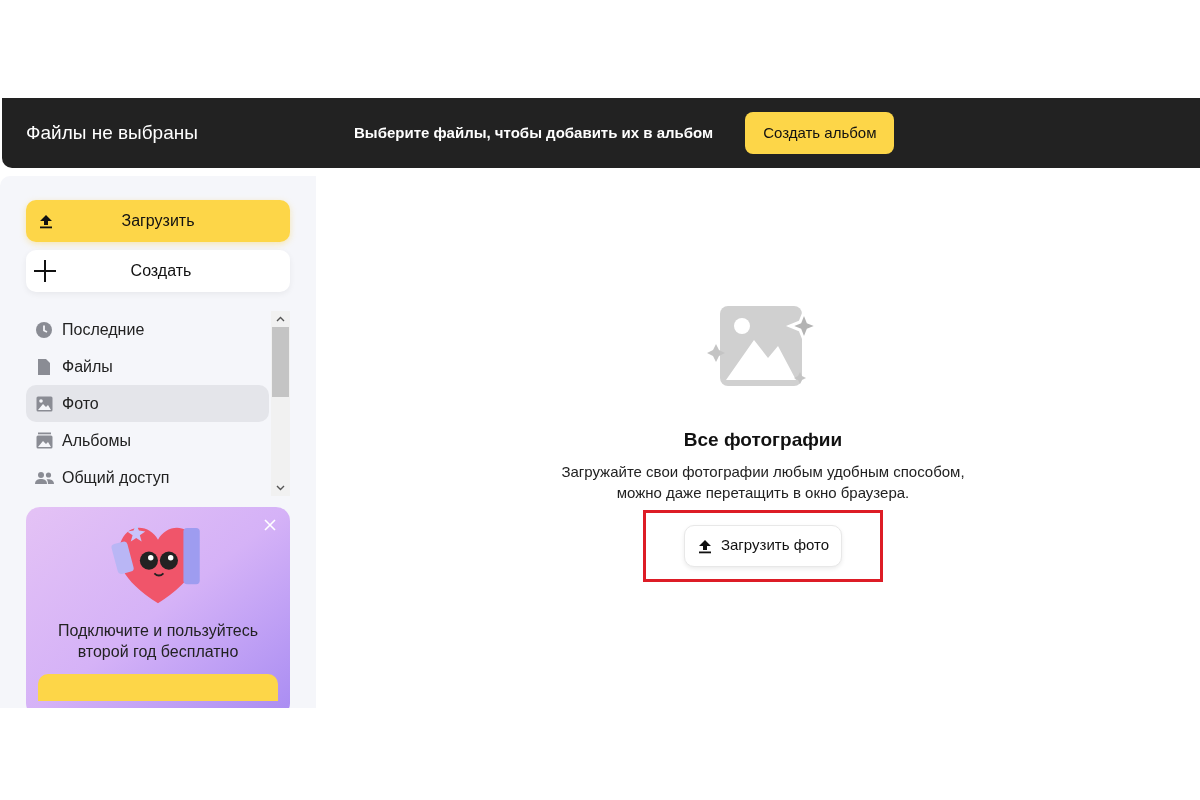  I want to click on create-button: Создать, so click(158, 271).